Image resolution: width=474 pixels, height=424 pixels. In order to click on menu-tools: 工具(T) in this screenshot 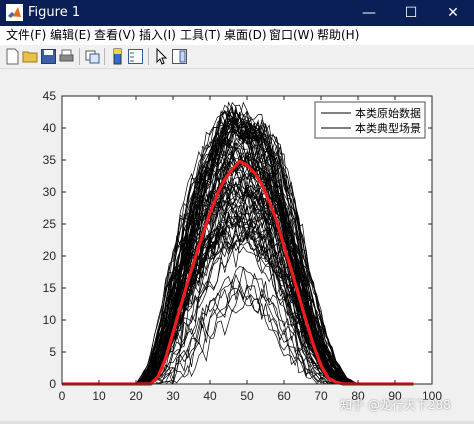, I will do `click(200, 35)`.